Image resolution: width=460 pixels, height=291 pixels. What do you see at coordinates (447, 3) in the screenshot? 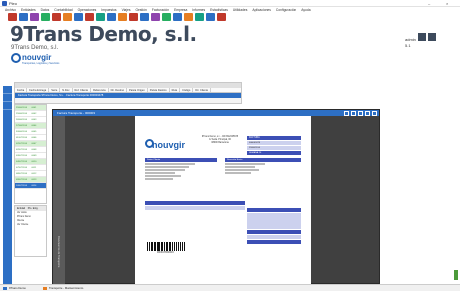
I see `close-icon: ×` at bounding box center [447, 3].